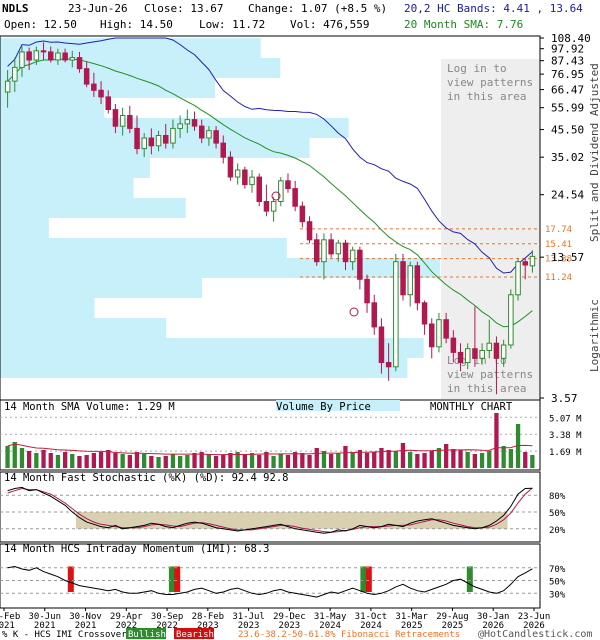  Describe the element at coordinates (232, 24) in the screenshot. I see `low-label: Low: 11.72` at that location.